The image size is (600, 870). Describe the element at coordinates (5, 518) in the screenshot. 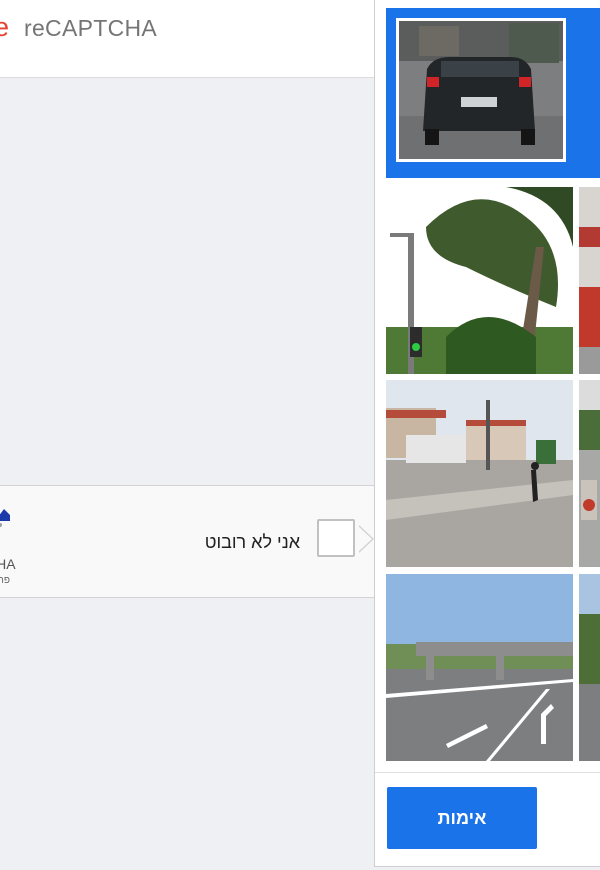

I see `recaptcha-logo-icon` at that location.